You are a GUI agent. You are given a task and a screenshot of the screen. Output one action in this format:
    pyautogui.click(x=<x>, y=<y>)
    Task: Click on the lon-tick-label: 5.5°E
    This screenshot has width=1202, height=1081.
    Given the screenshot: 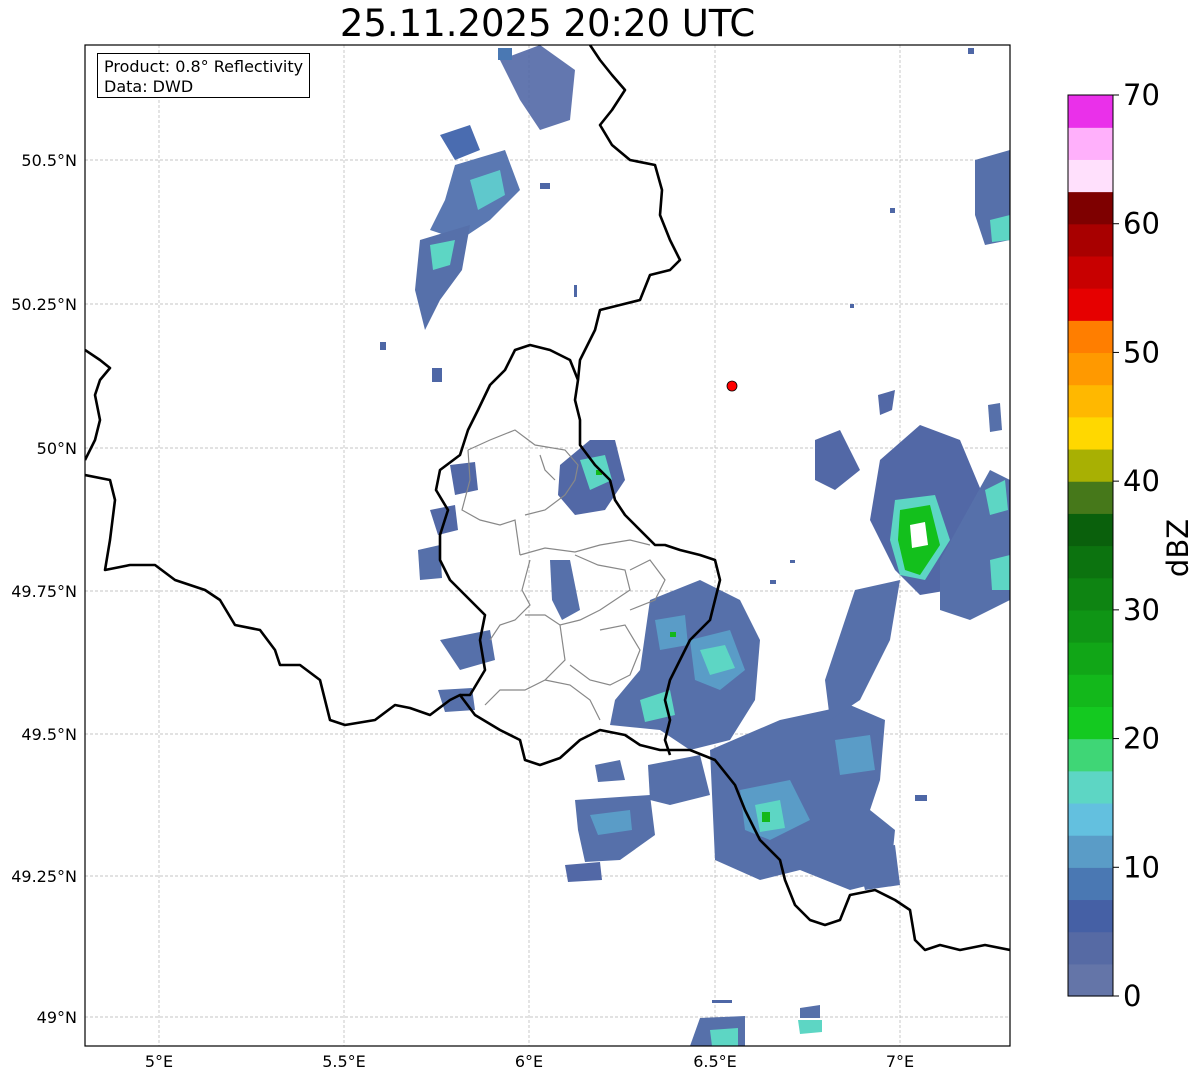 What is the action you would take?
    pyautogui.click(x=344, y=1061)
    